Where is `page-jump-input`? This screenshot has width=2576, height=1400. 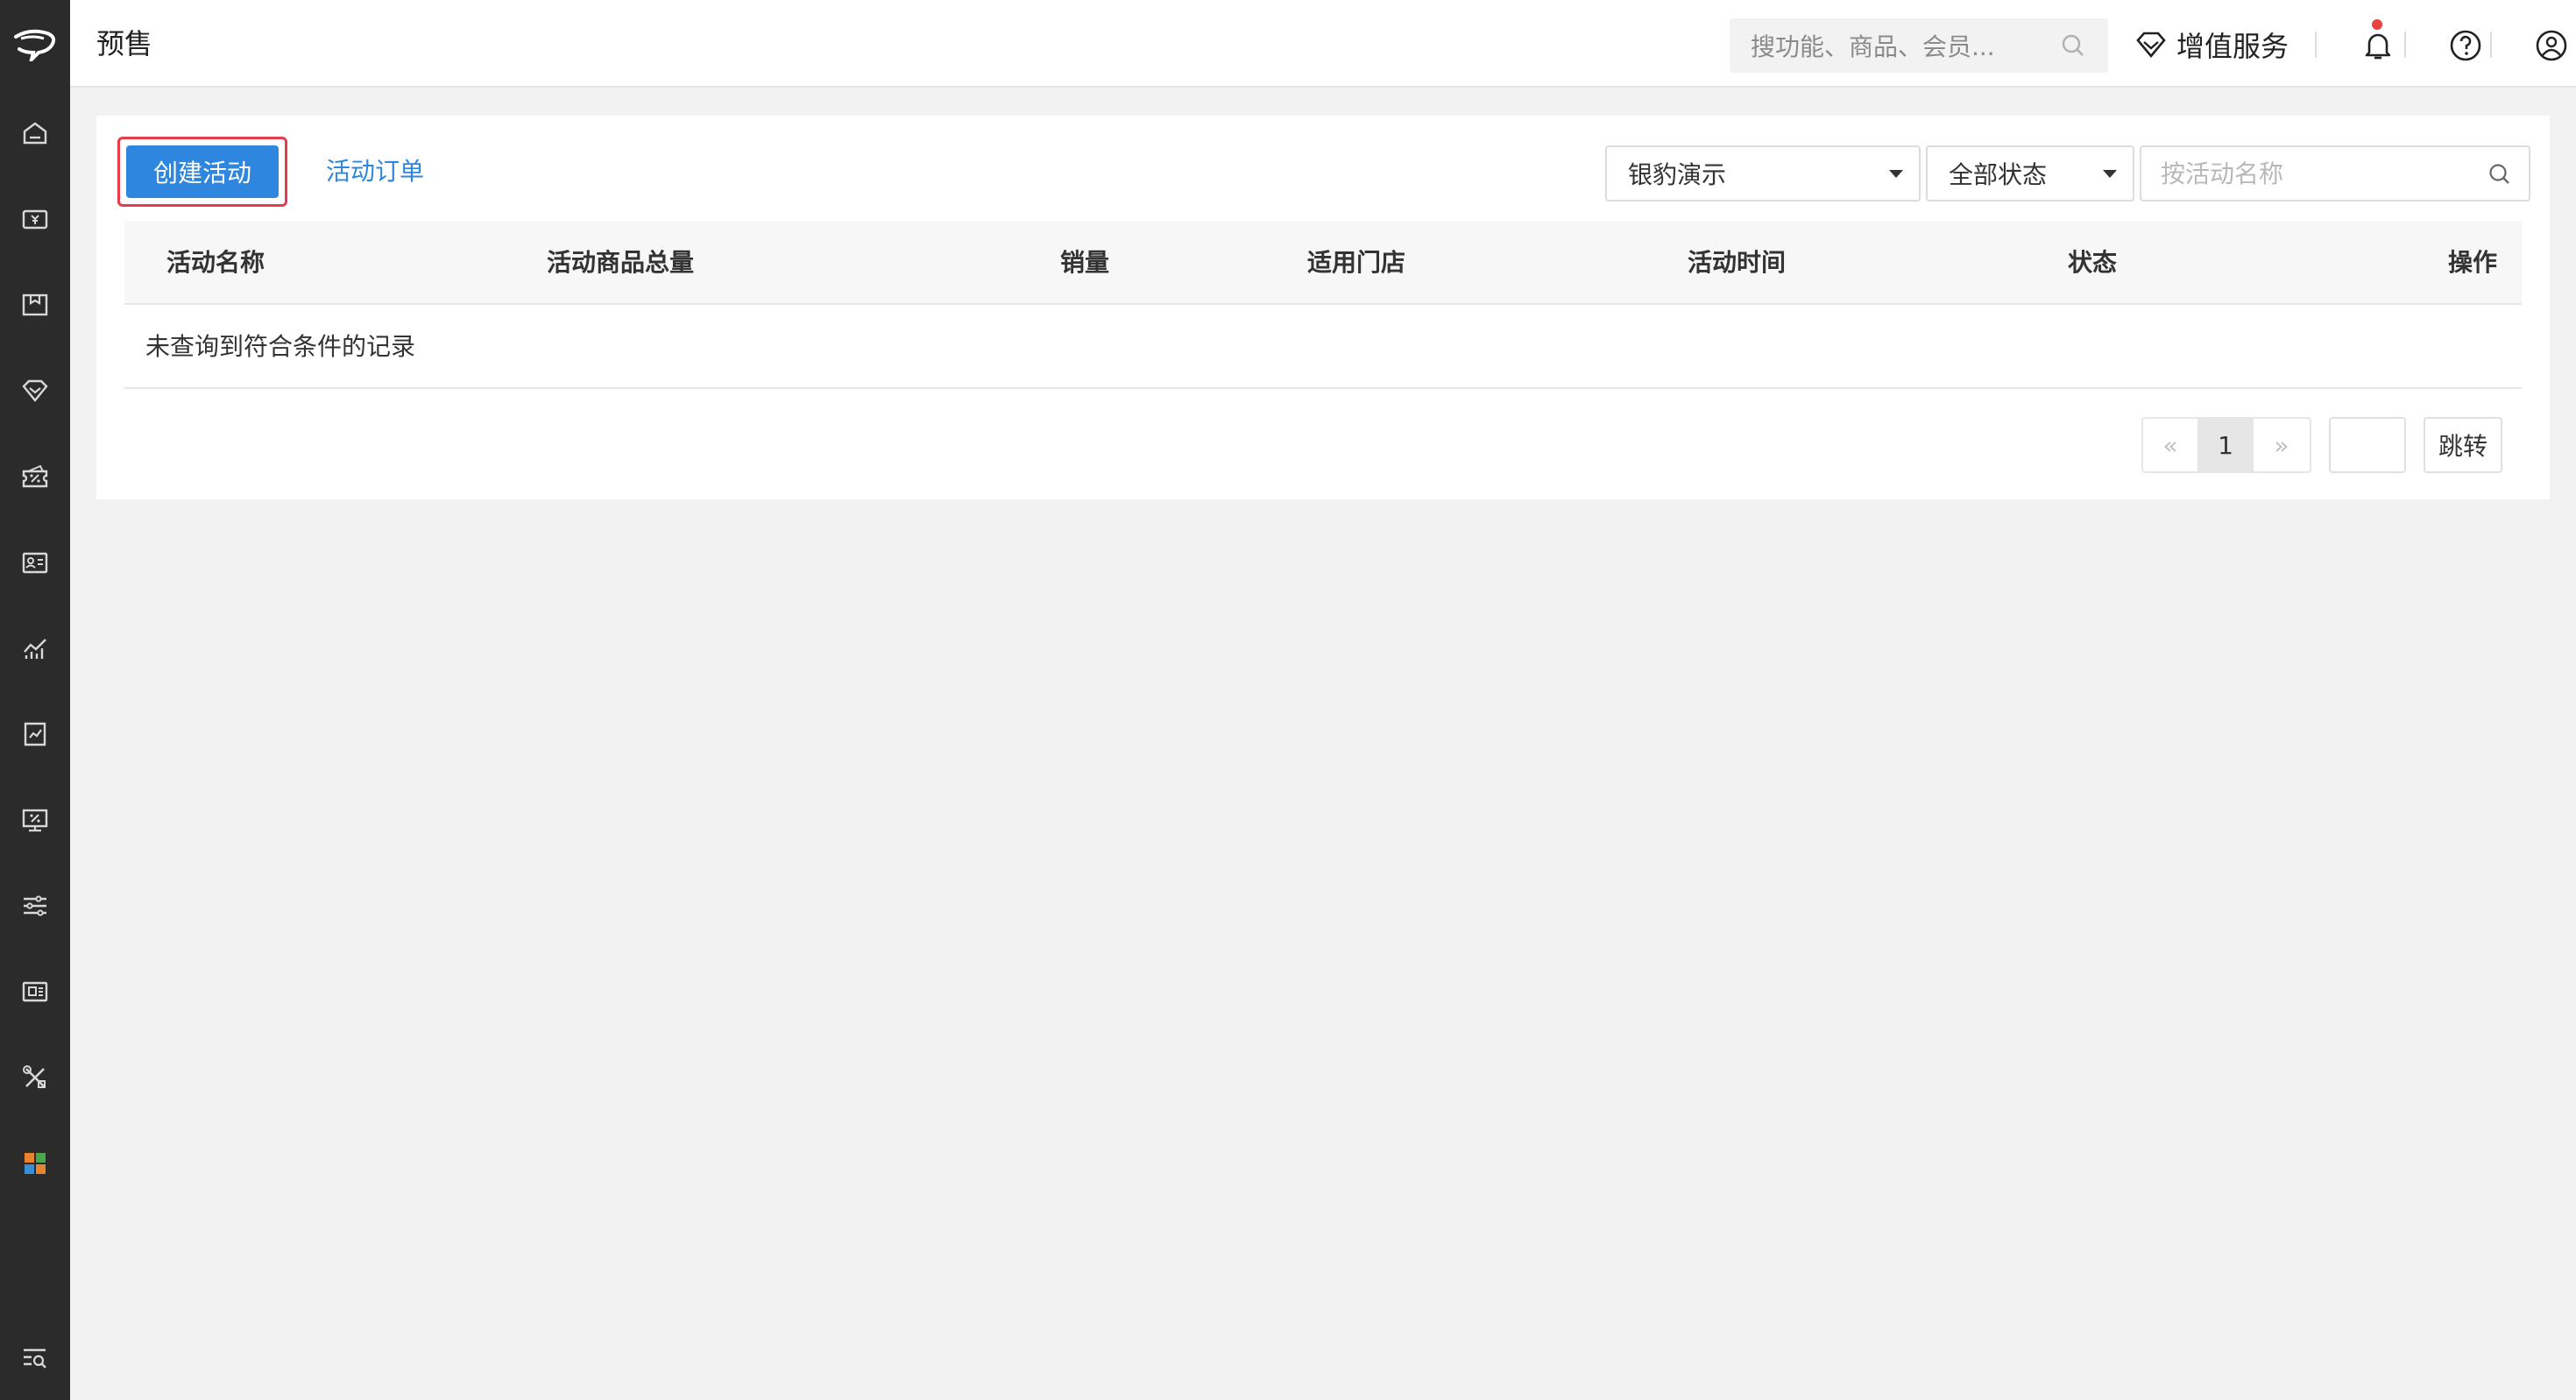 page-jump-input is located at coordinates (2367, 445).